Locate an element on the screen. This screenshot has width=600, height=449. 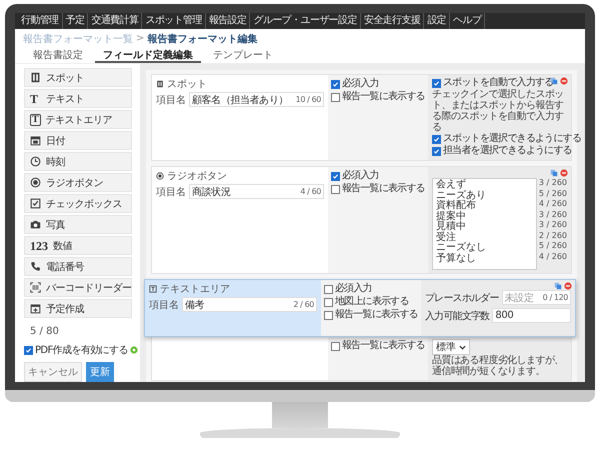
nav-item: 交通費計算 is located at coordinates (115, 21).